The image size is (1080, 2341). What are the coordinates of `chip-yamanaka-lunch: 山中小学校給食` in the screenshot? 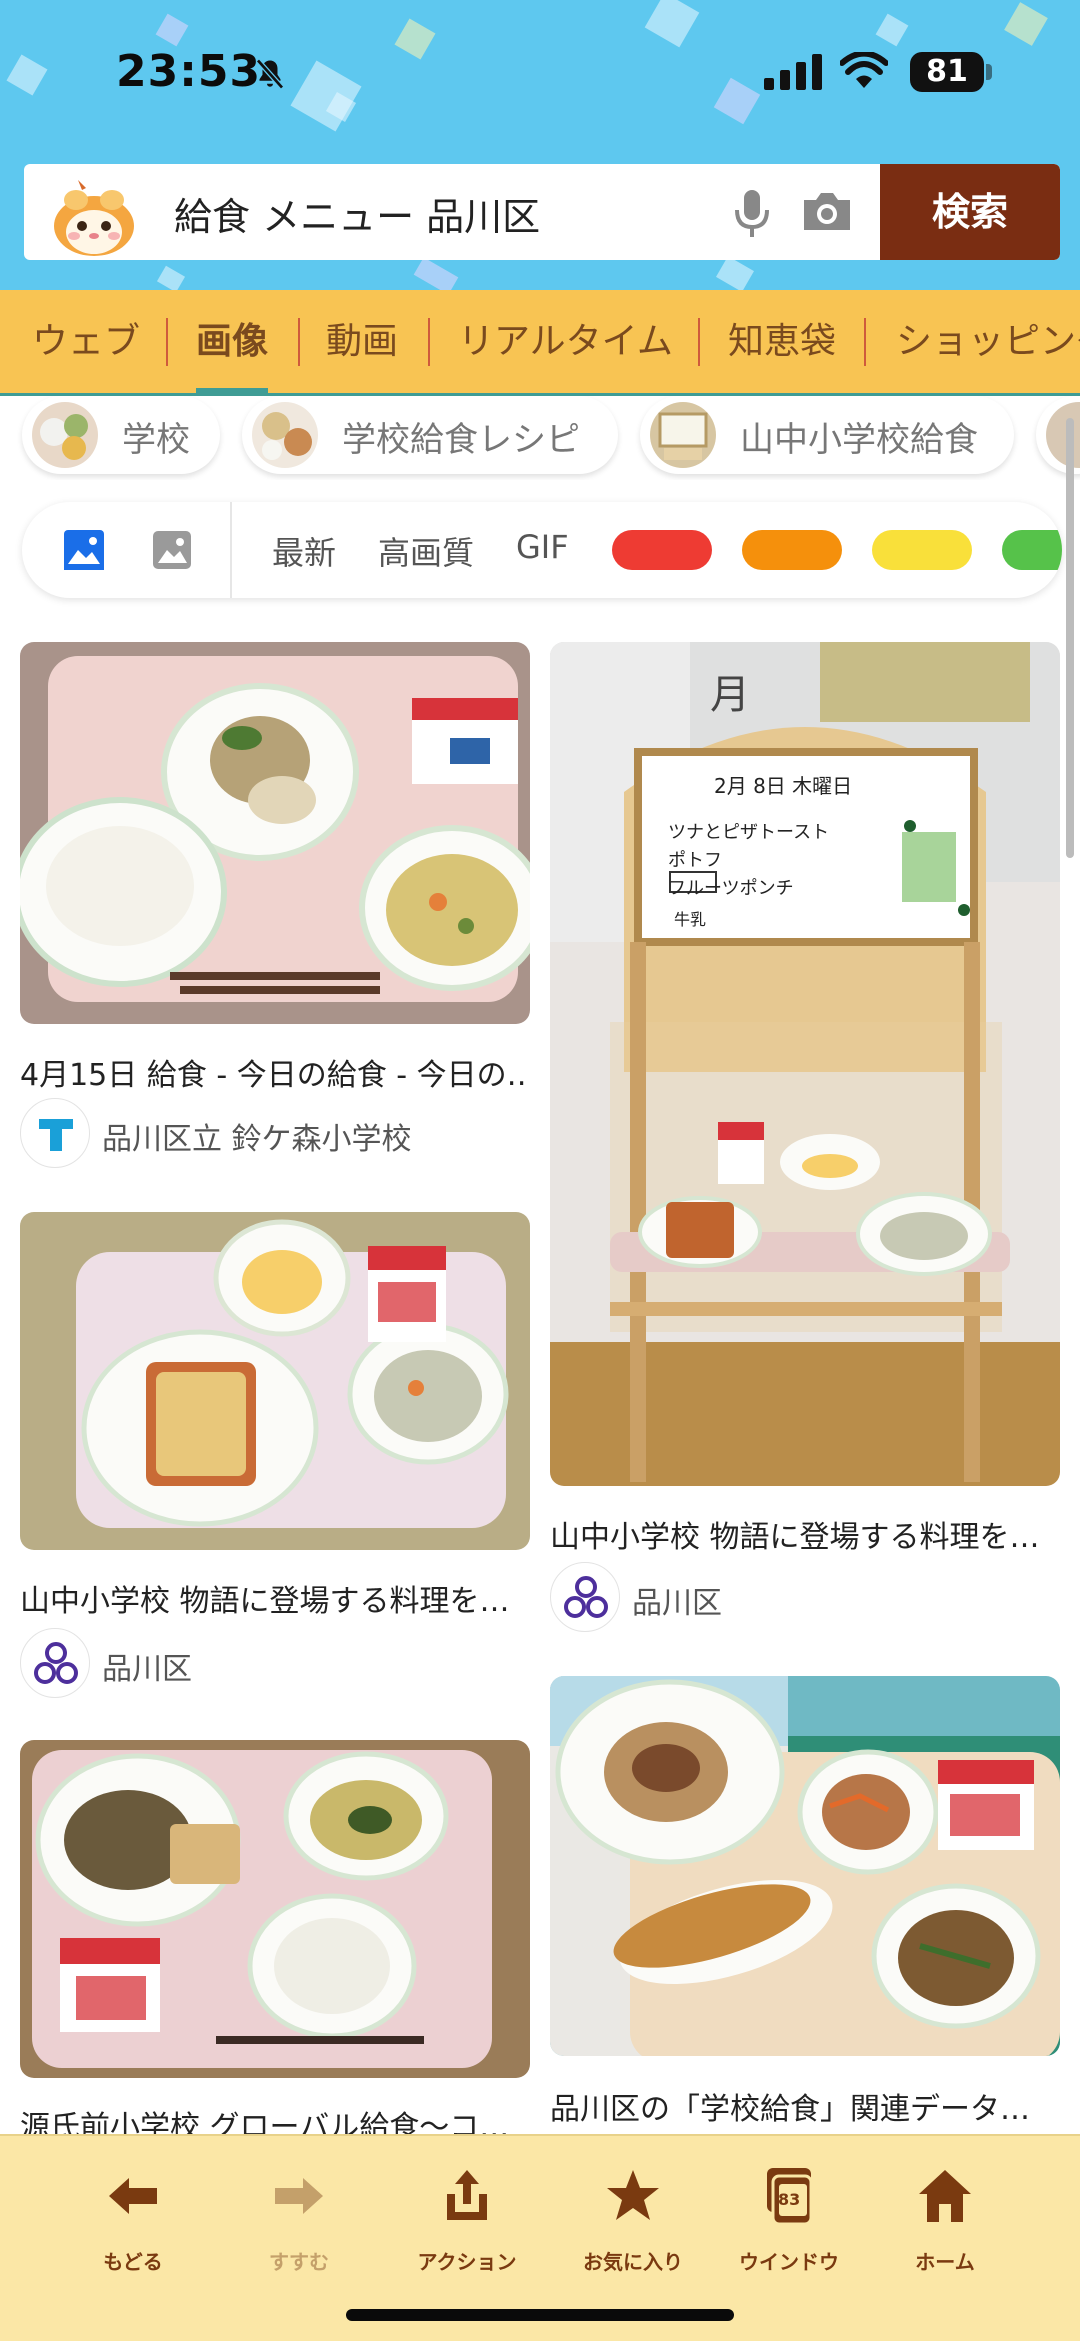 It's located at (827, 435).